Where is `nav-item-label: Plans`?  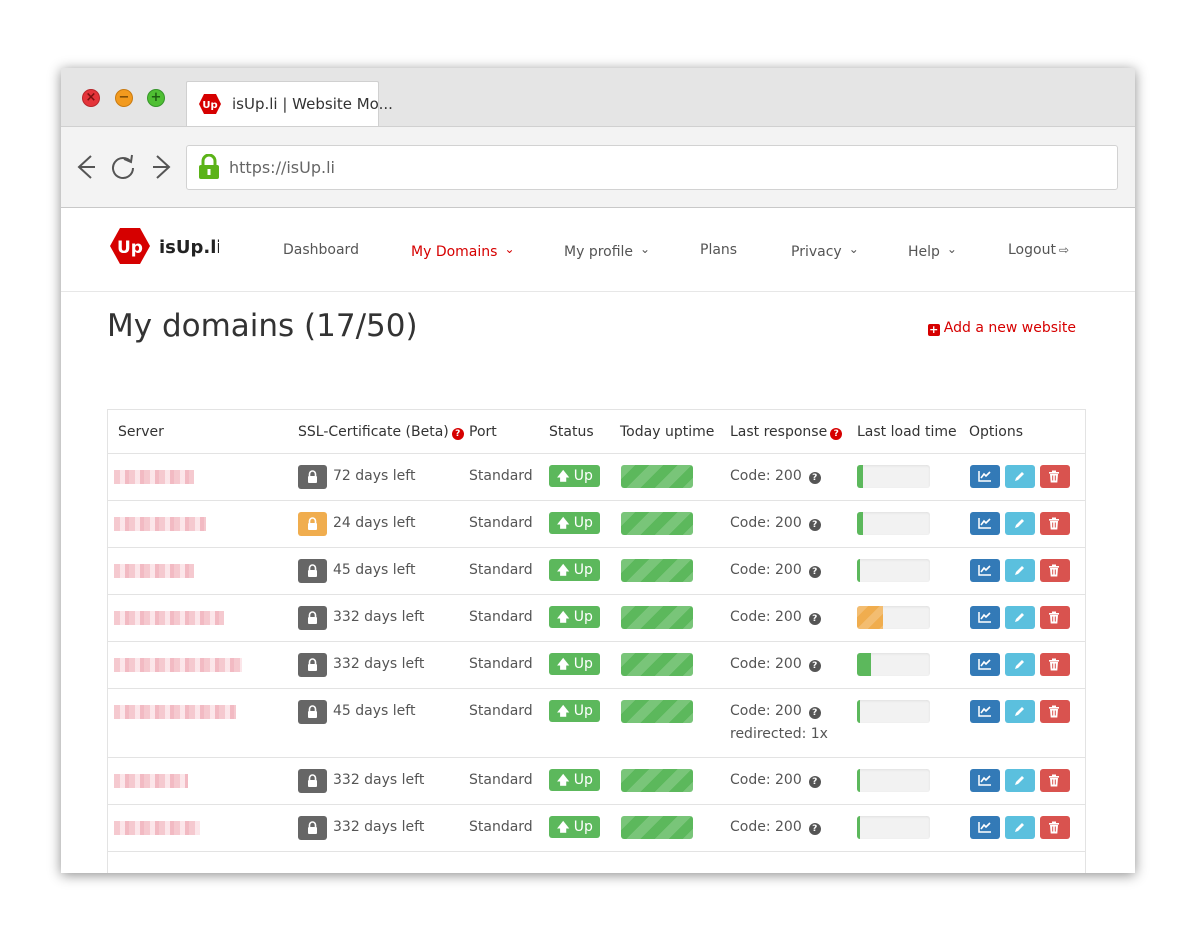 nav-item-label: Plans is located at coordinates (719, 250).